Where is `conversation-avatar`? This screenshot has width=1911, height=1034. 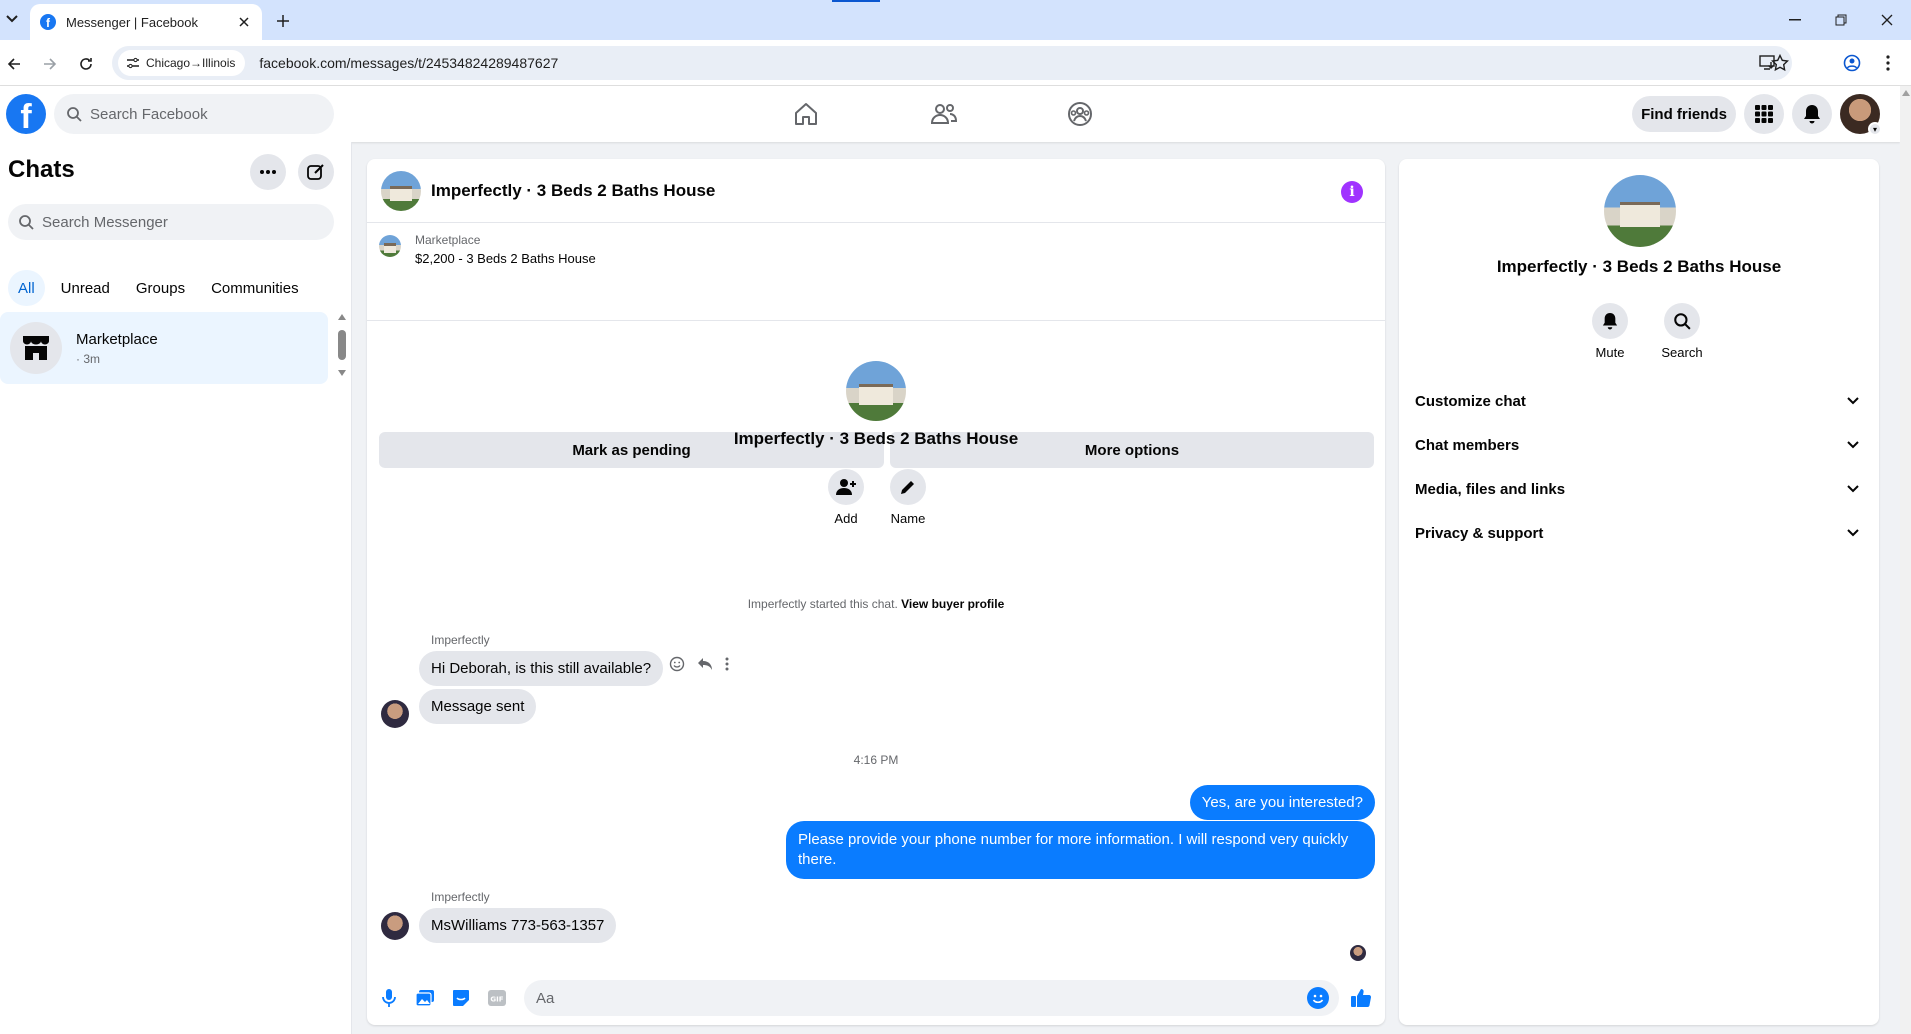 conversation-avatar is located at coordinates (401, 190).